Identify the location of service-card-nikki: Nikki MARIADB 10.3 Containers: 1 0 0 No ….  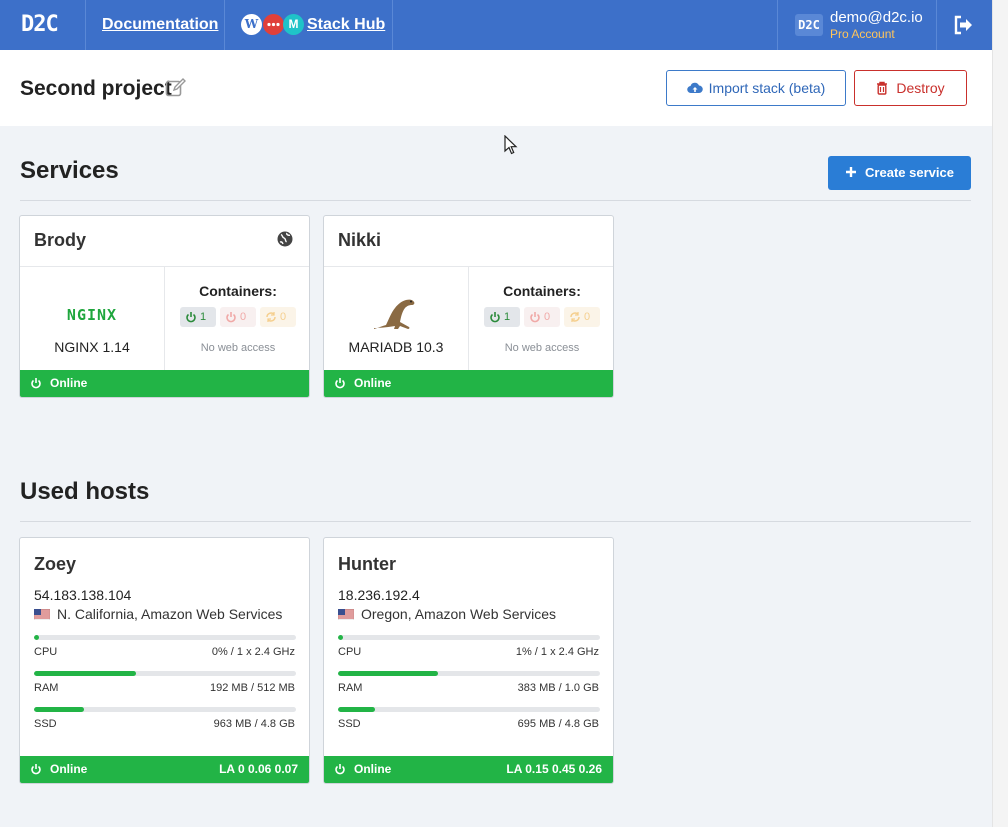
(468, 306).